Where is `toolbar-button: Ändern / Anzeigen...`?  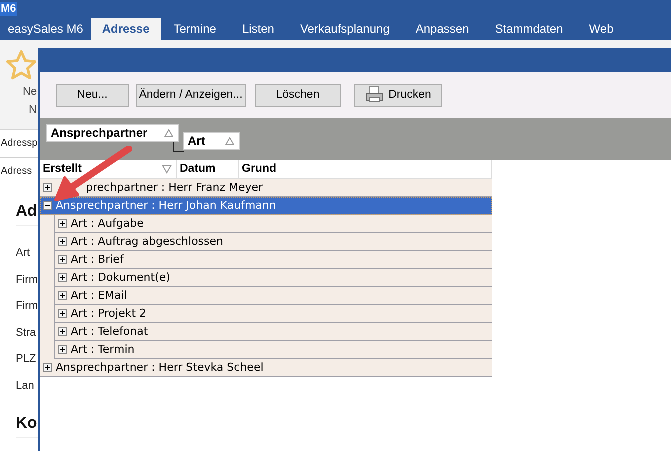 toolbar-button: Ändern / Anzeigen... is located at coordinates (191, 95).